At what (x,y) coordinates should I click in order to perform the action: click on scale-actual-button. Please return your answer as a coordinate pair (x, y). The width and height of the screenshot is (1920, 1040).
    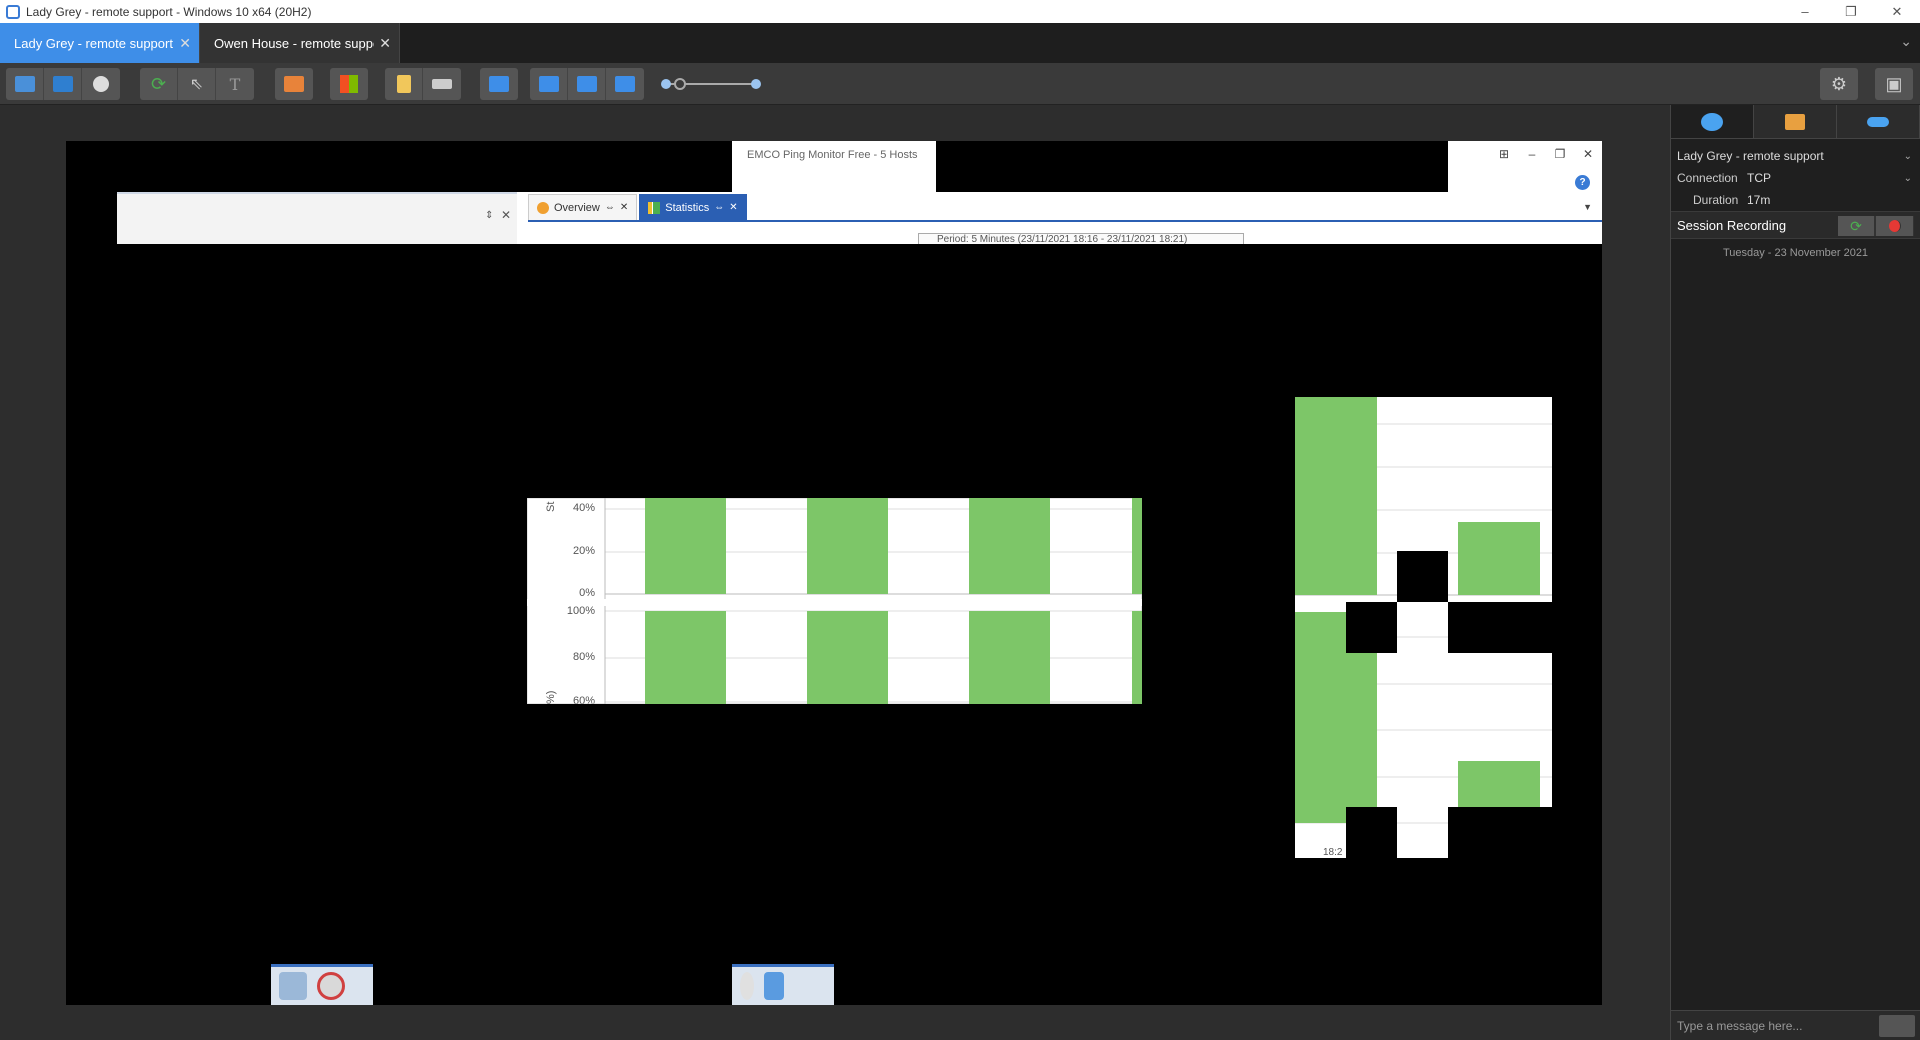
    Looking at the image, I should click on (549, 84).